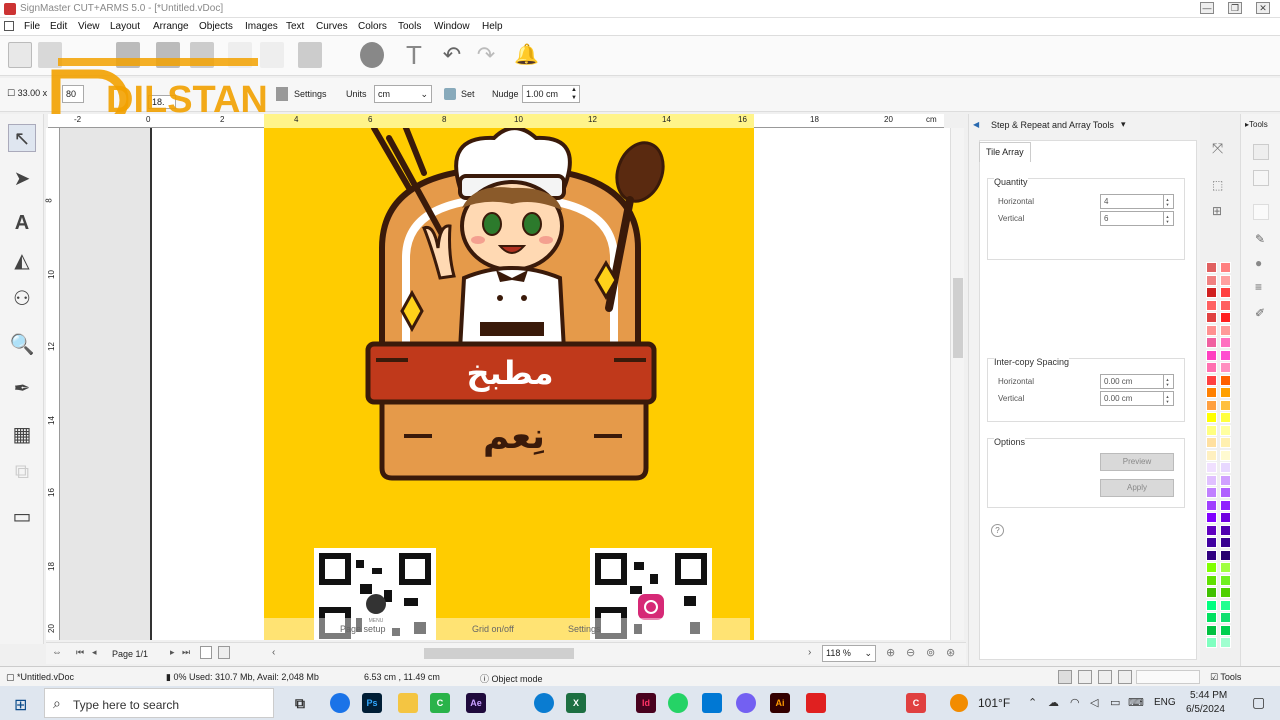 The height and width of the screenshot is (720, 1280). Describe the element at coordinates (32, 26) in the screenshot. I see `menu-file: File` at that location.